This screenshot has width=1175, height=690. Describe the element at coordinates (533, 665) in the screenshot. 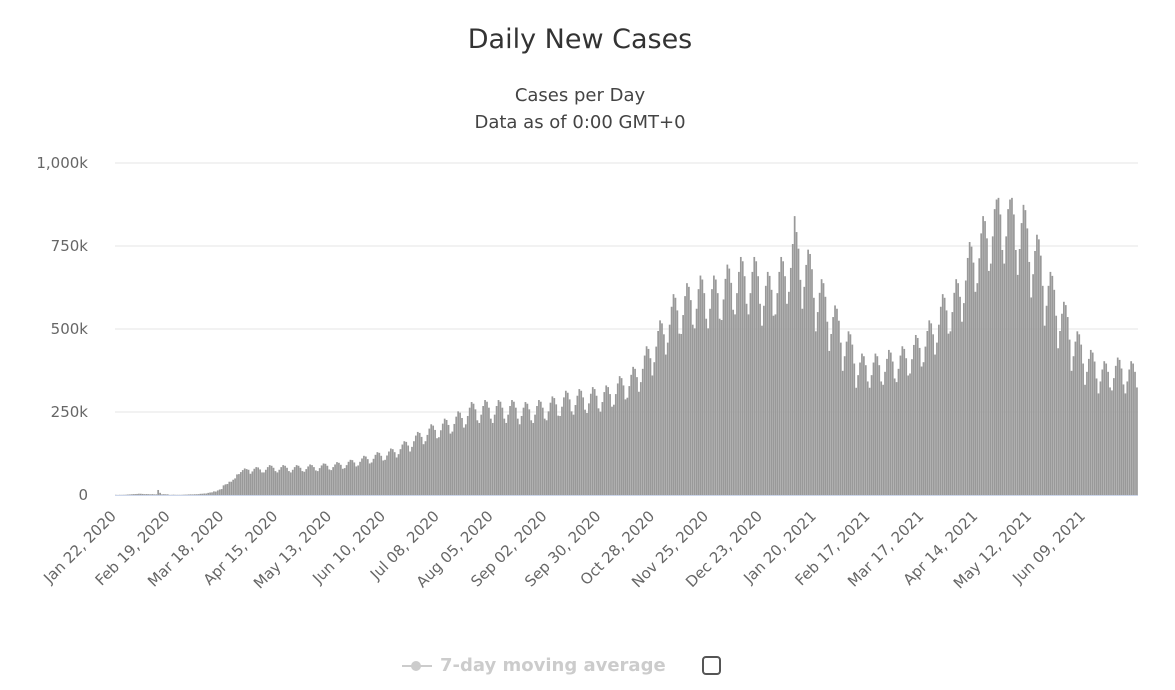

I see `legend-item-moving-average: 7-day moving average` at that location.